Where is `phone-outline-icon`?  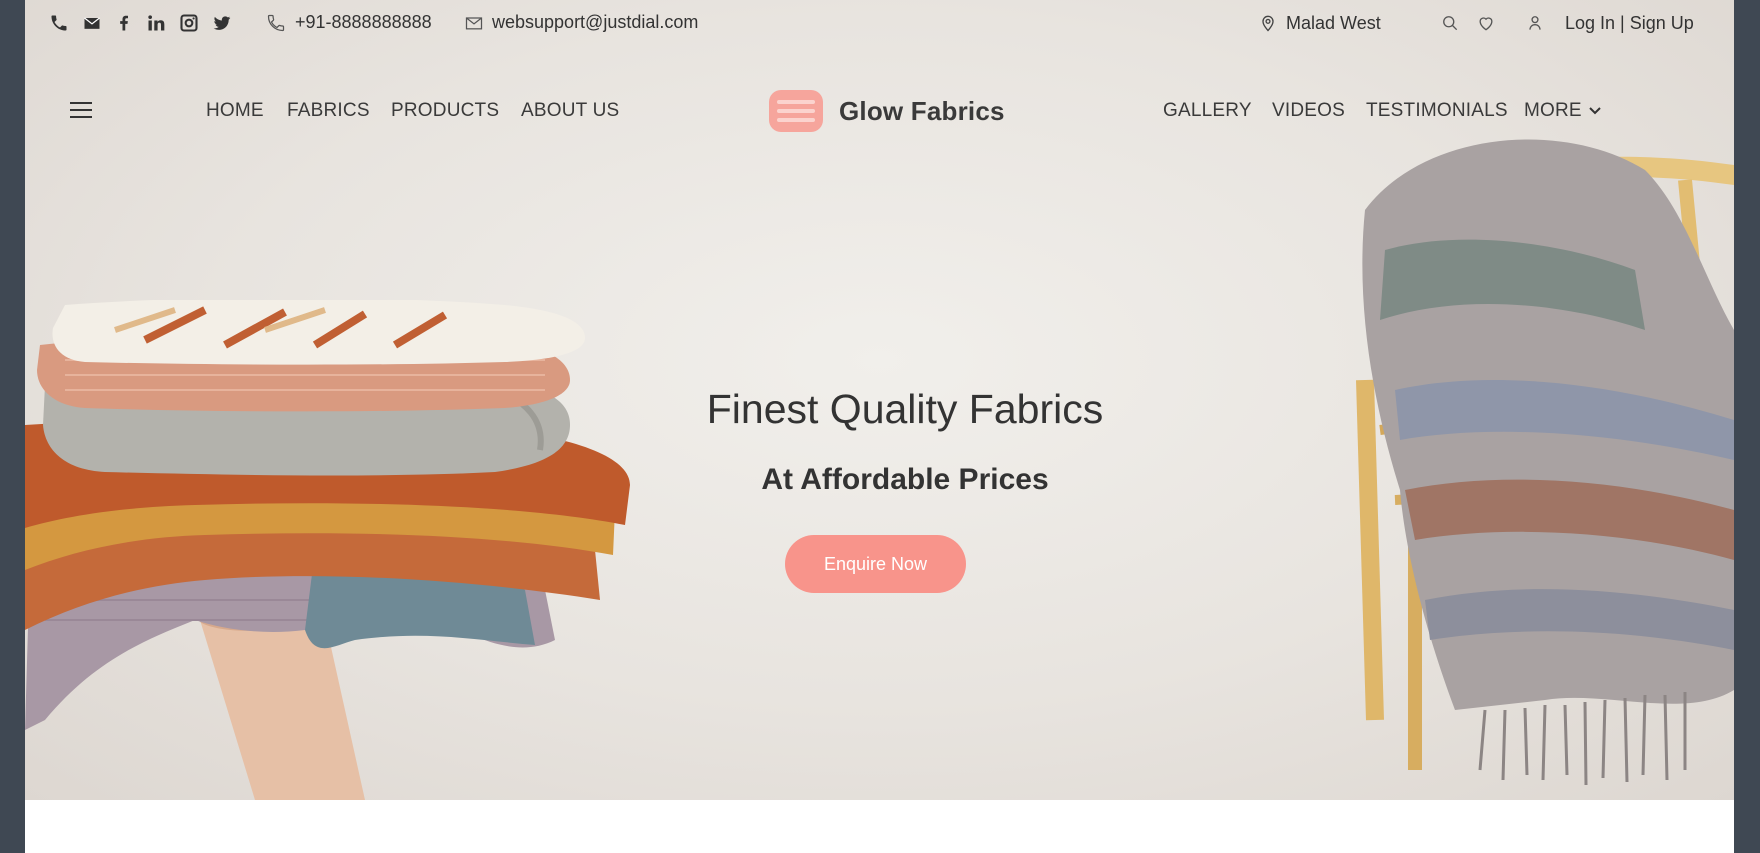
phone-outline-icon is located at coordinates (276, 23).